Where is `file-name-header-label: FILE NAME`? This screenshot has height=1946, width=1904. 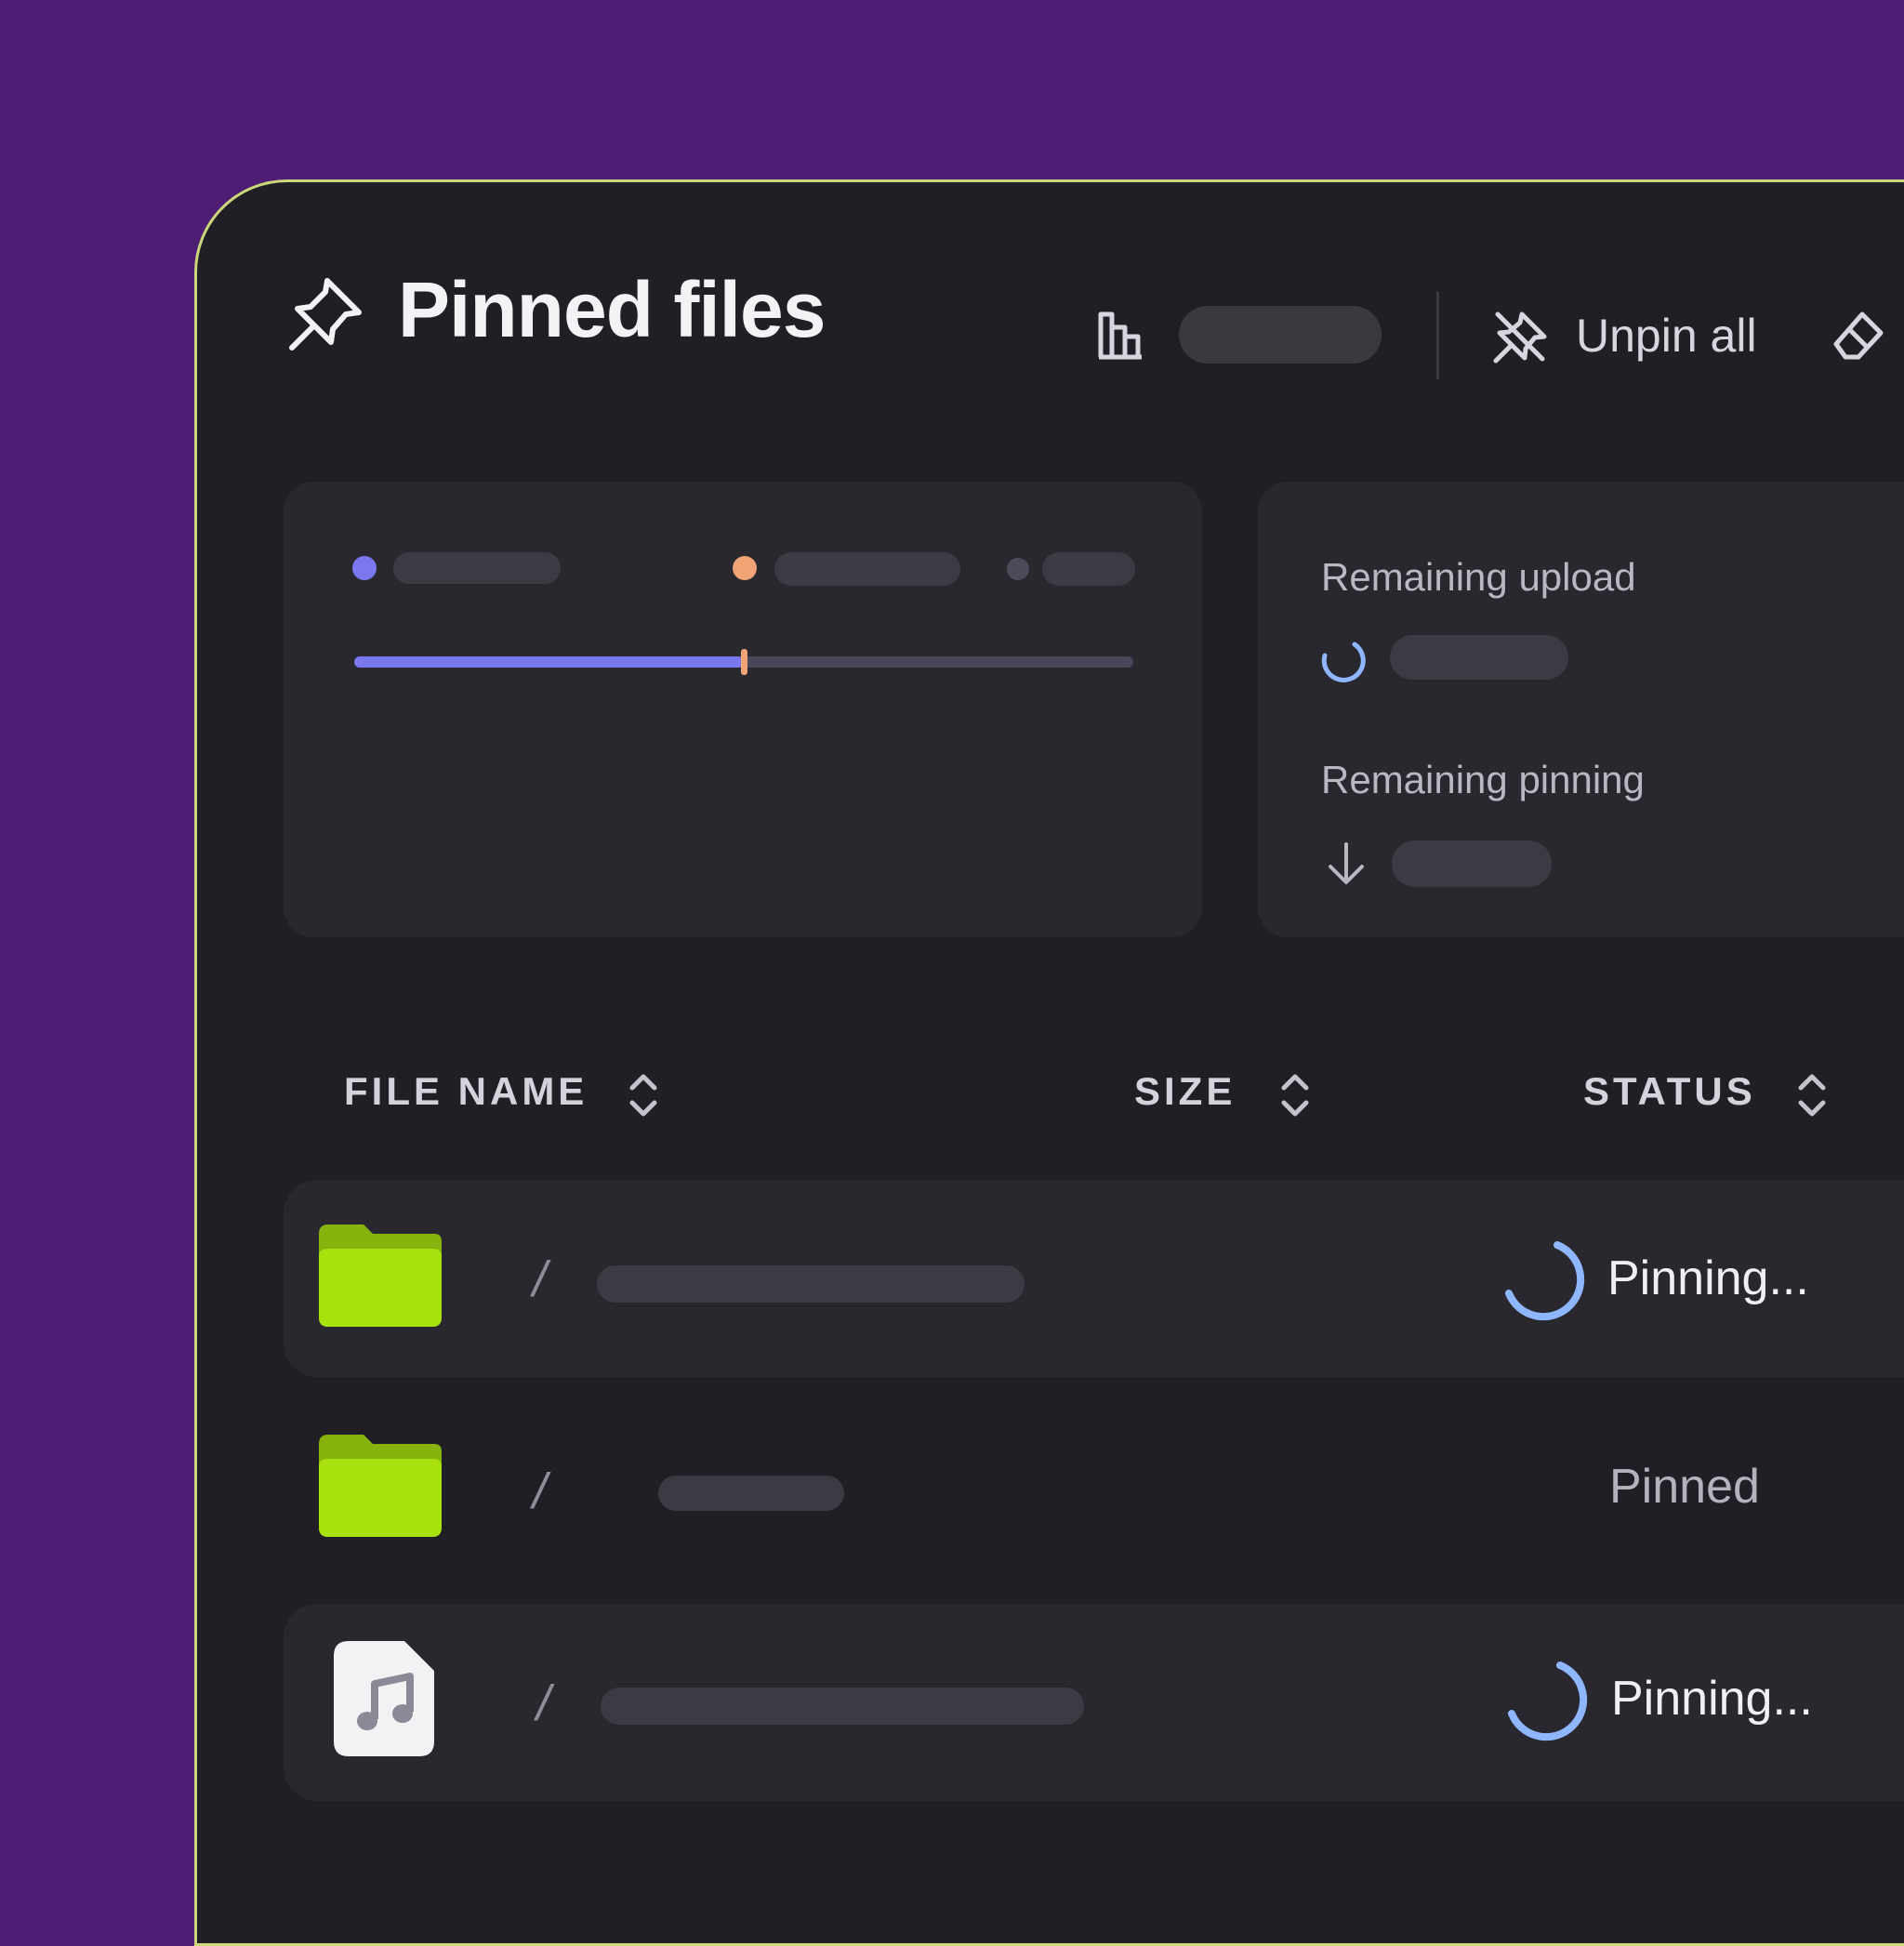 file-name-header-label: FILE NAME is located at coordinates (466, 1091).